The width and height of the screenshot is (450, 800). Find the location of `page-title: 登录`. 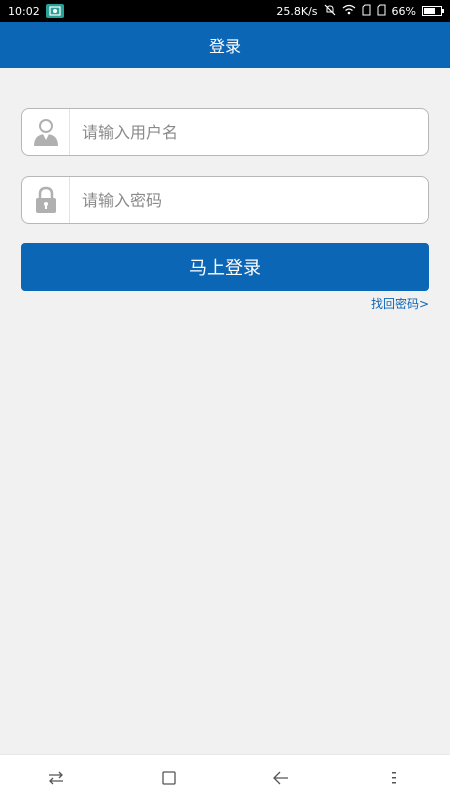

page-title: 登录 is located at coordinates (224, 46).